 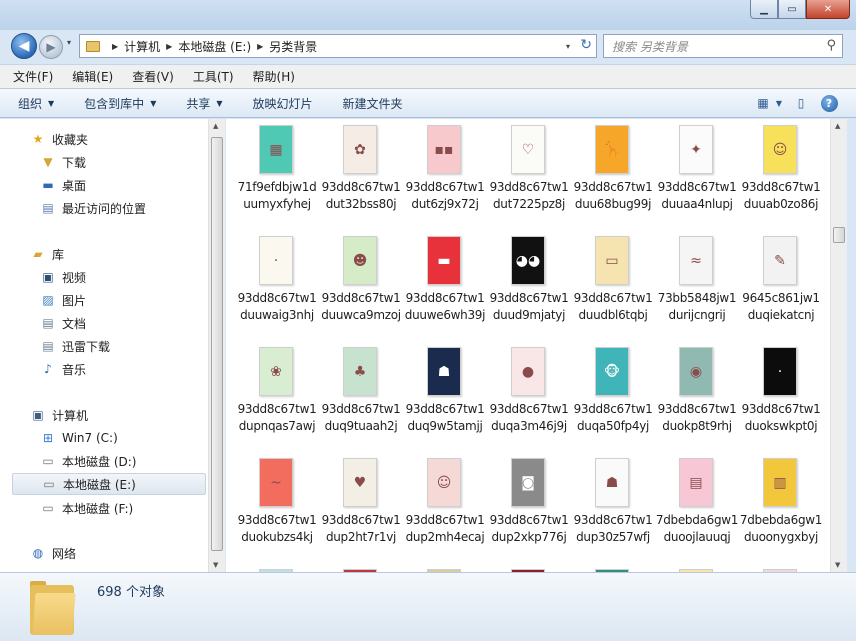 What do you see at coordinates (277, 417) in the screenshot?
I see `file-name: 93dd8c67tw1dupnqas7awj` at bounding box center [277, 417].